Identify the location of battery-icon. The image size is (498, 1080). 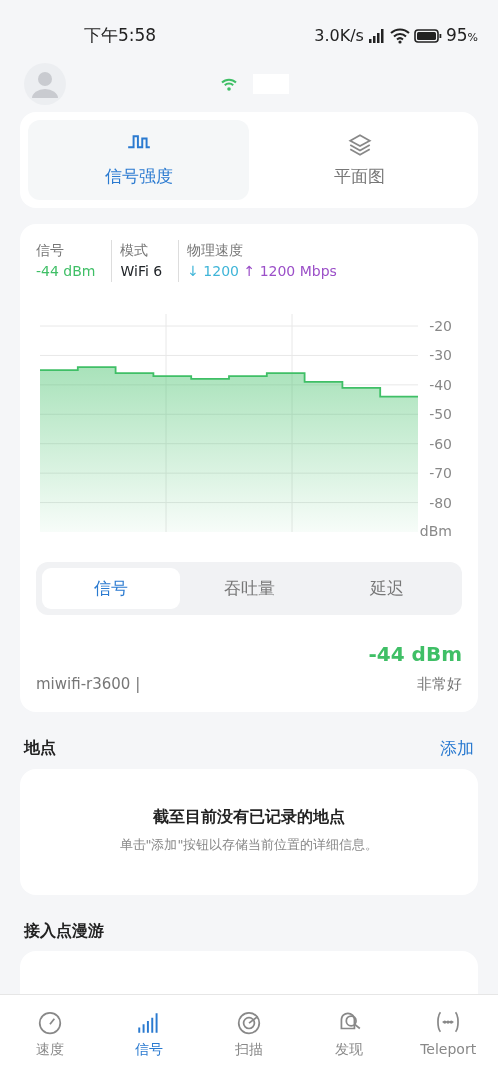
(427, 36).